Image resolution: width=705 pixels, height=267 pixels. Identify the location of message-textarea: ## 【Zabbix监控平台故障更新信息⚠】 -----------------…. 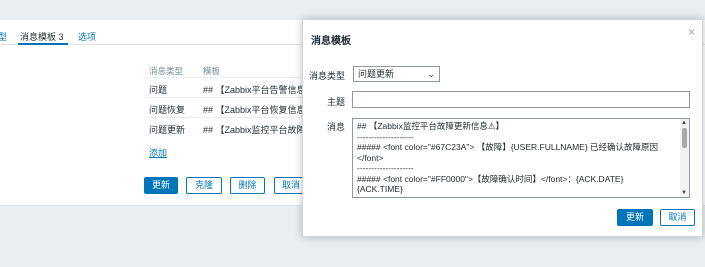
(521, 158).